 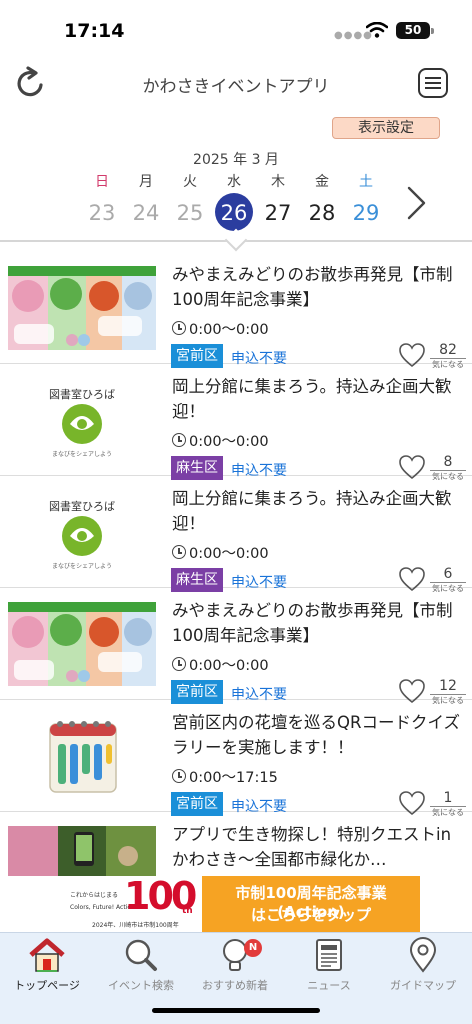 I want to click on like-count: 82, so click(x=448, y=350).